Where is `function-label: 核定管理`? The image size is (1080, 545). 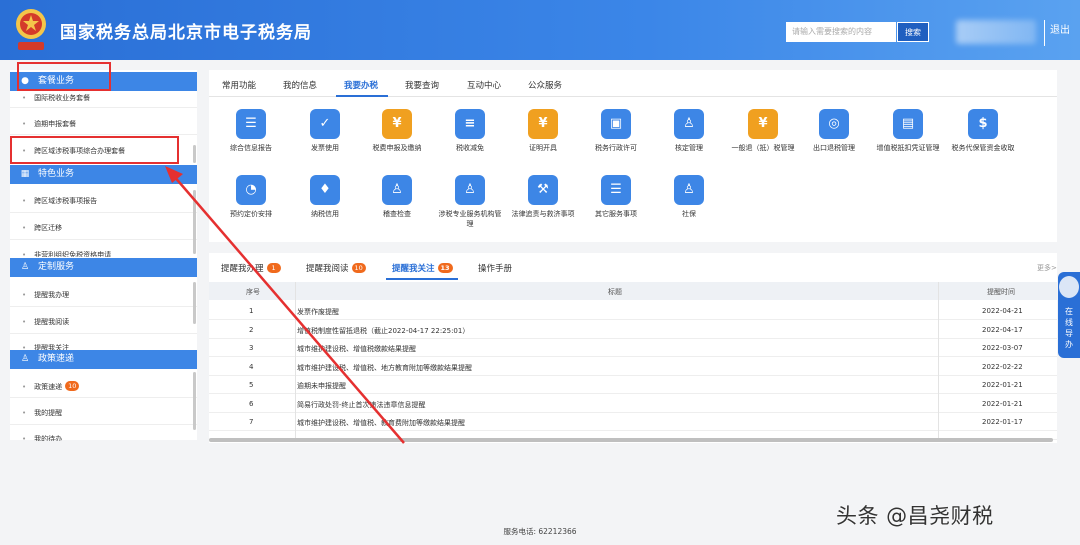
function-label: 核定管理 is located at coordinates (689, 148).